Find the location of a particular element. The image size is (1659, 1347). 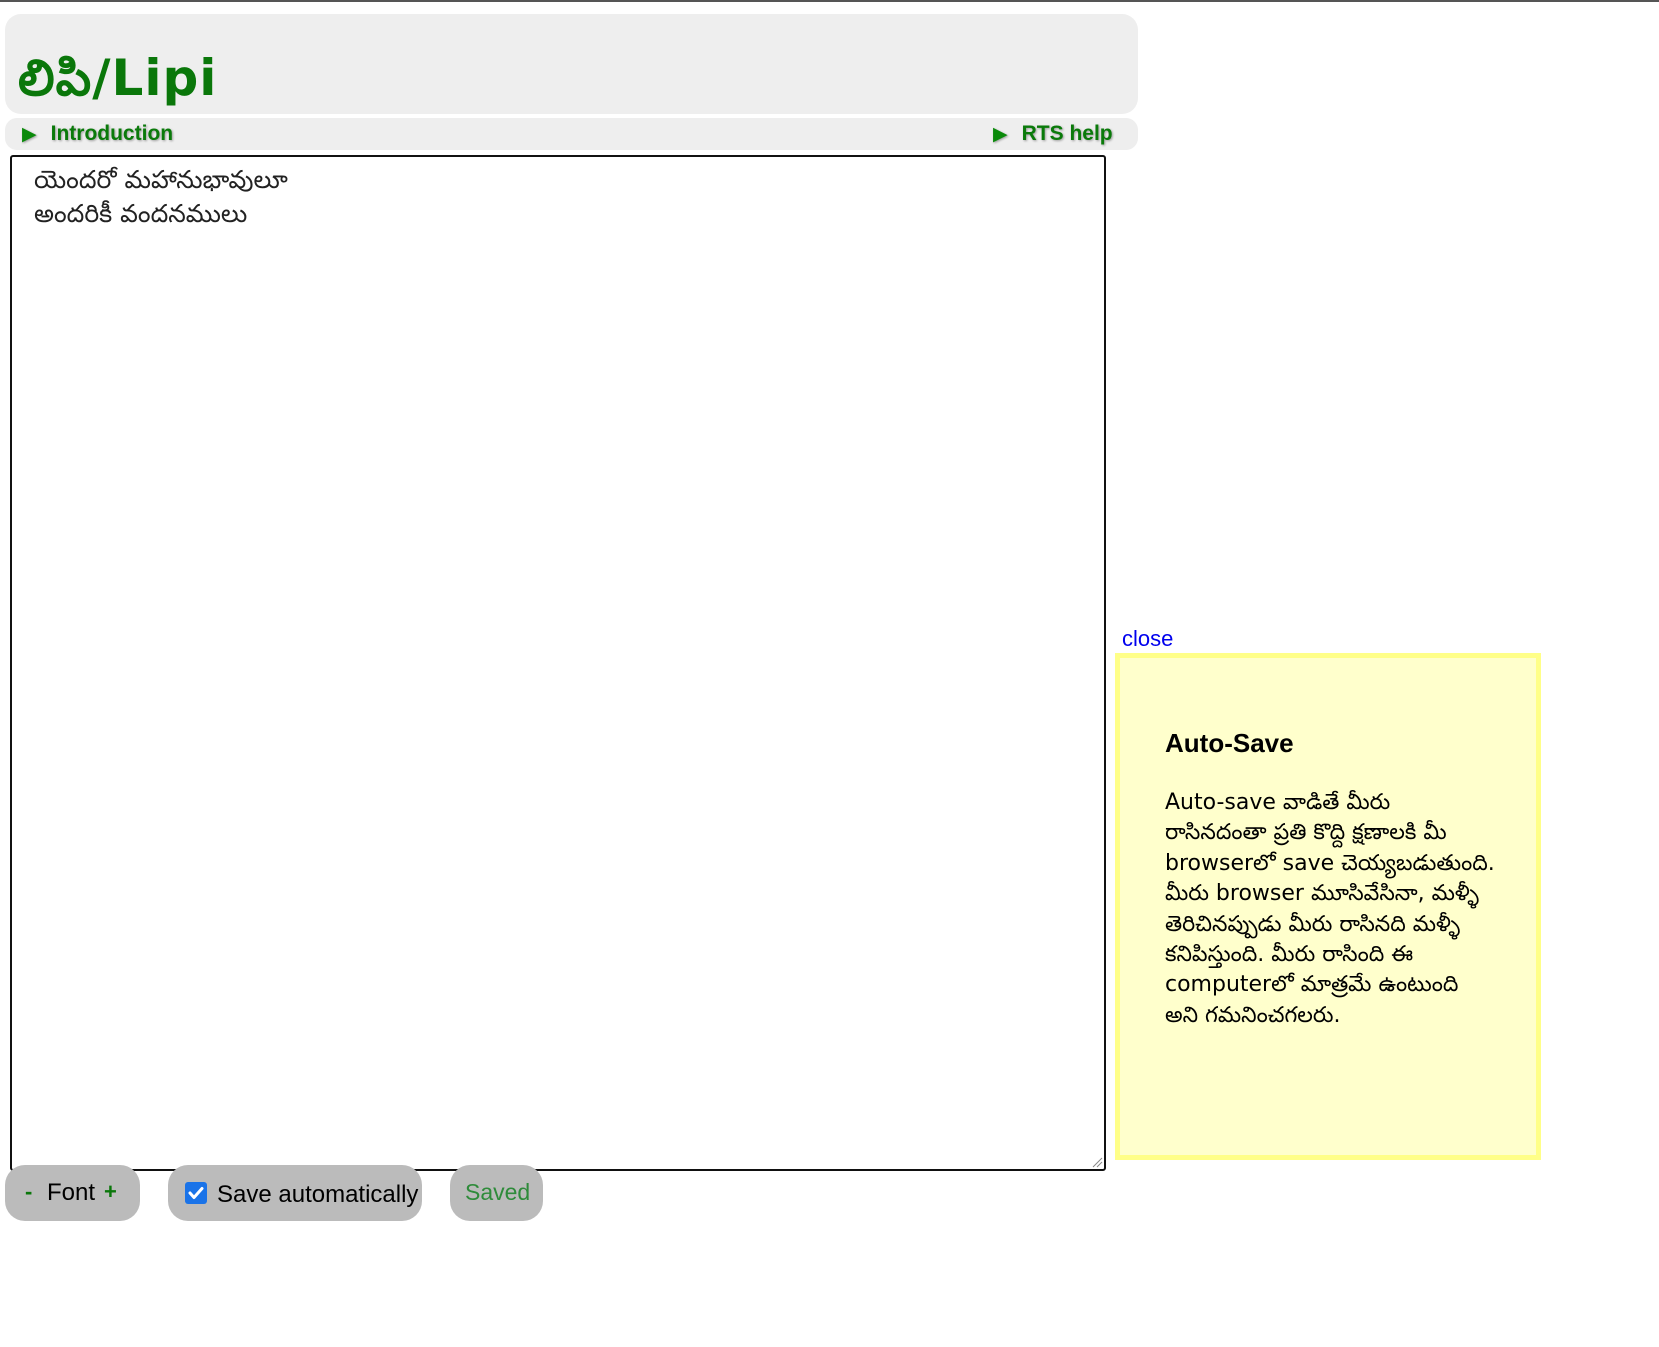

introduction-label: Introduction is located at coordinates (112, 133).